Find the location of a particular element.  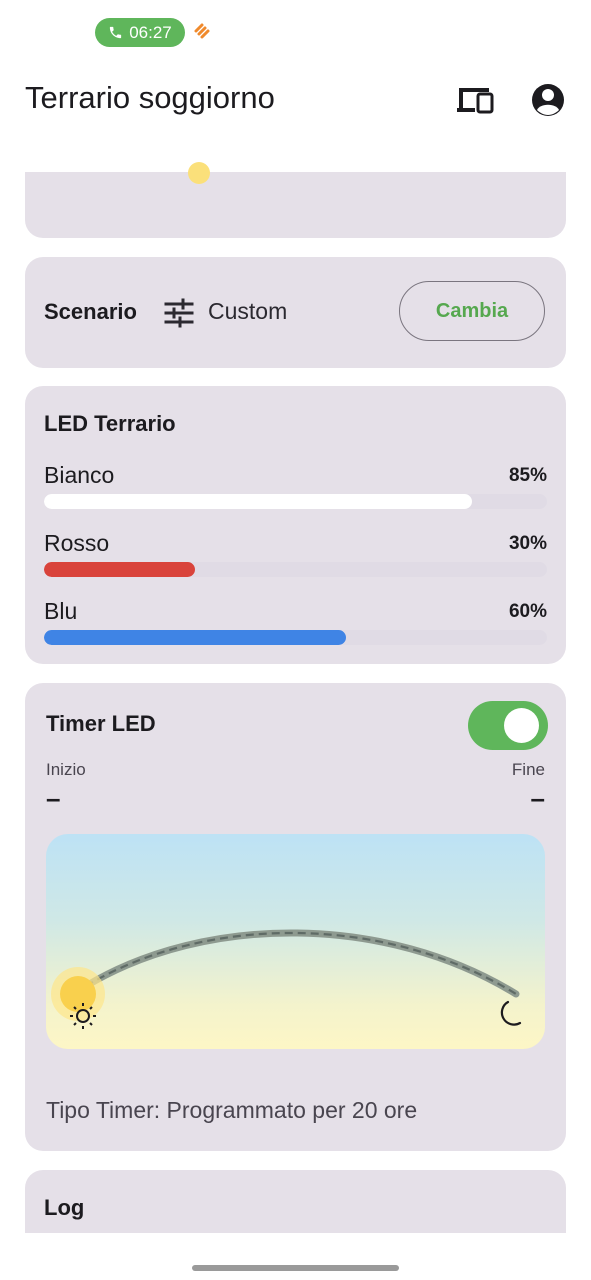

change-scenario-button: Cambia is located at coordinates (472, 311).